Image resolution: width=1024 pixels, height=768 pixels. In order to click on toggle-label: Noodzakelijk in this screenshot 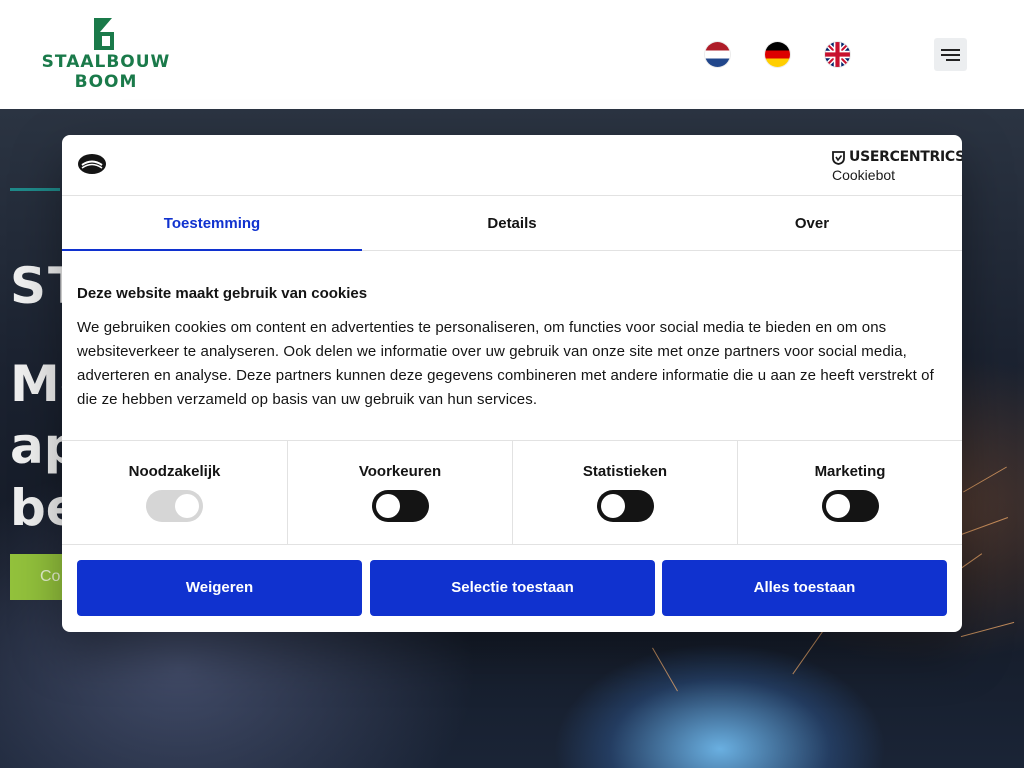, I will do `click(174, 471)`.